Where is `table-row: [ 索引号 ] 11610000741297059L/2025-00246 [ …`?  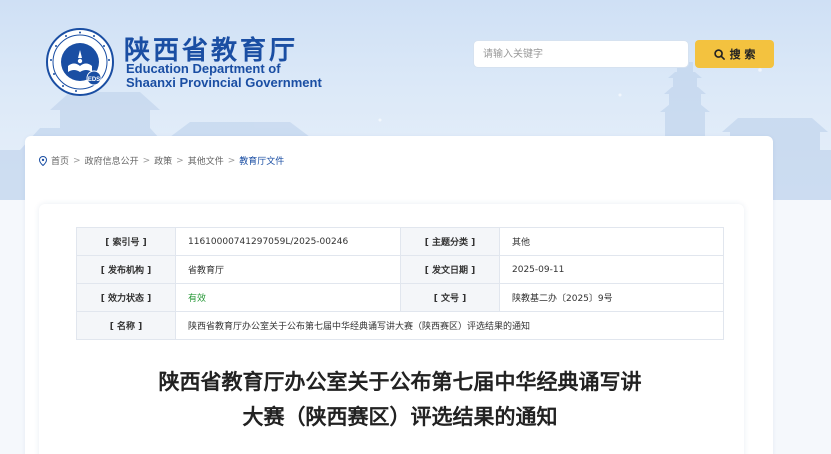
table-row: [ 索引号 ] 11610000741297059L/2025-00246 [ … is located at coordinates (400, 241).